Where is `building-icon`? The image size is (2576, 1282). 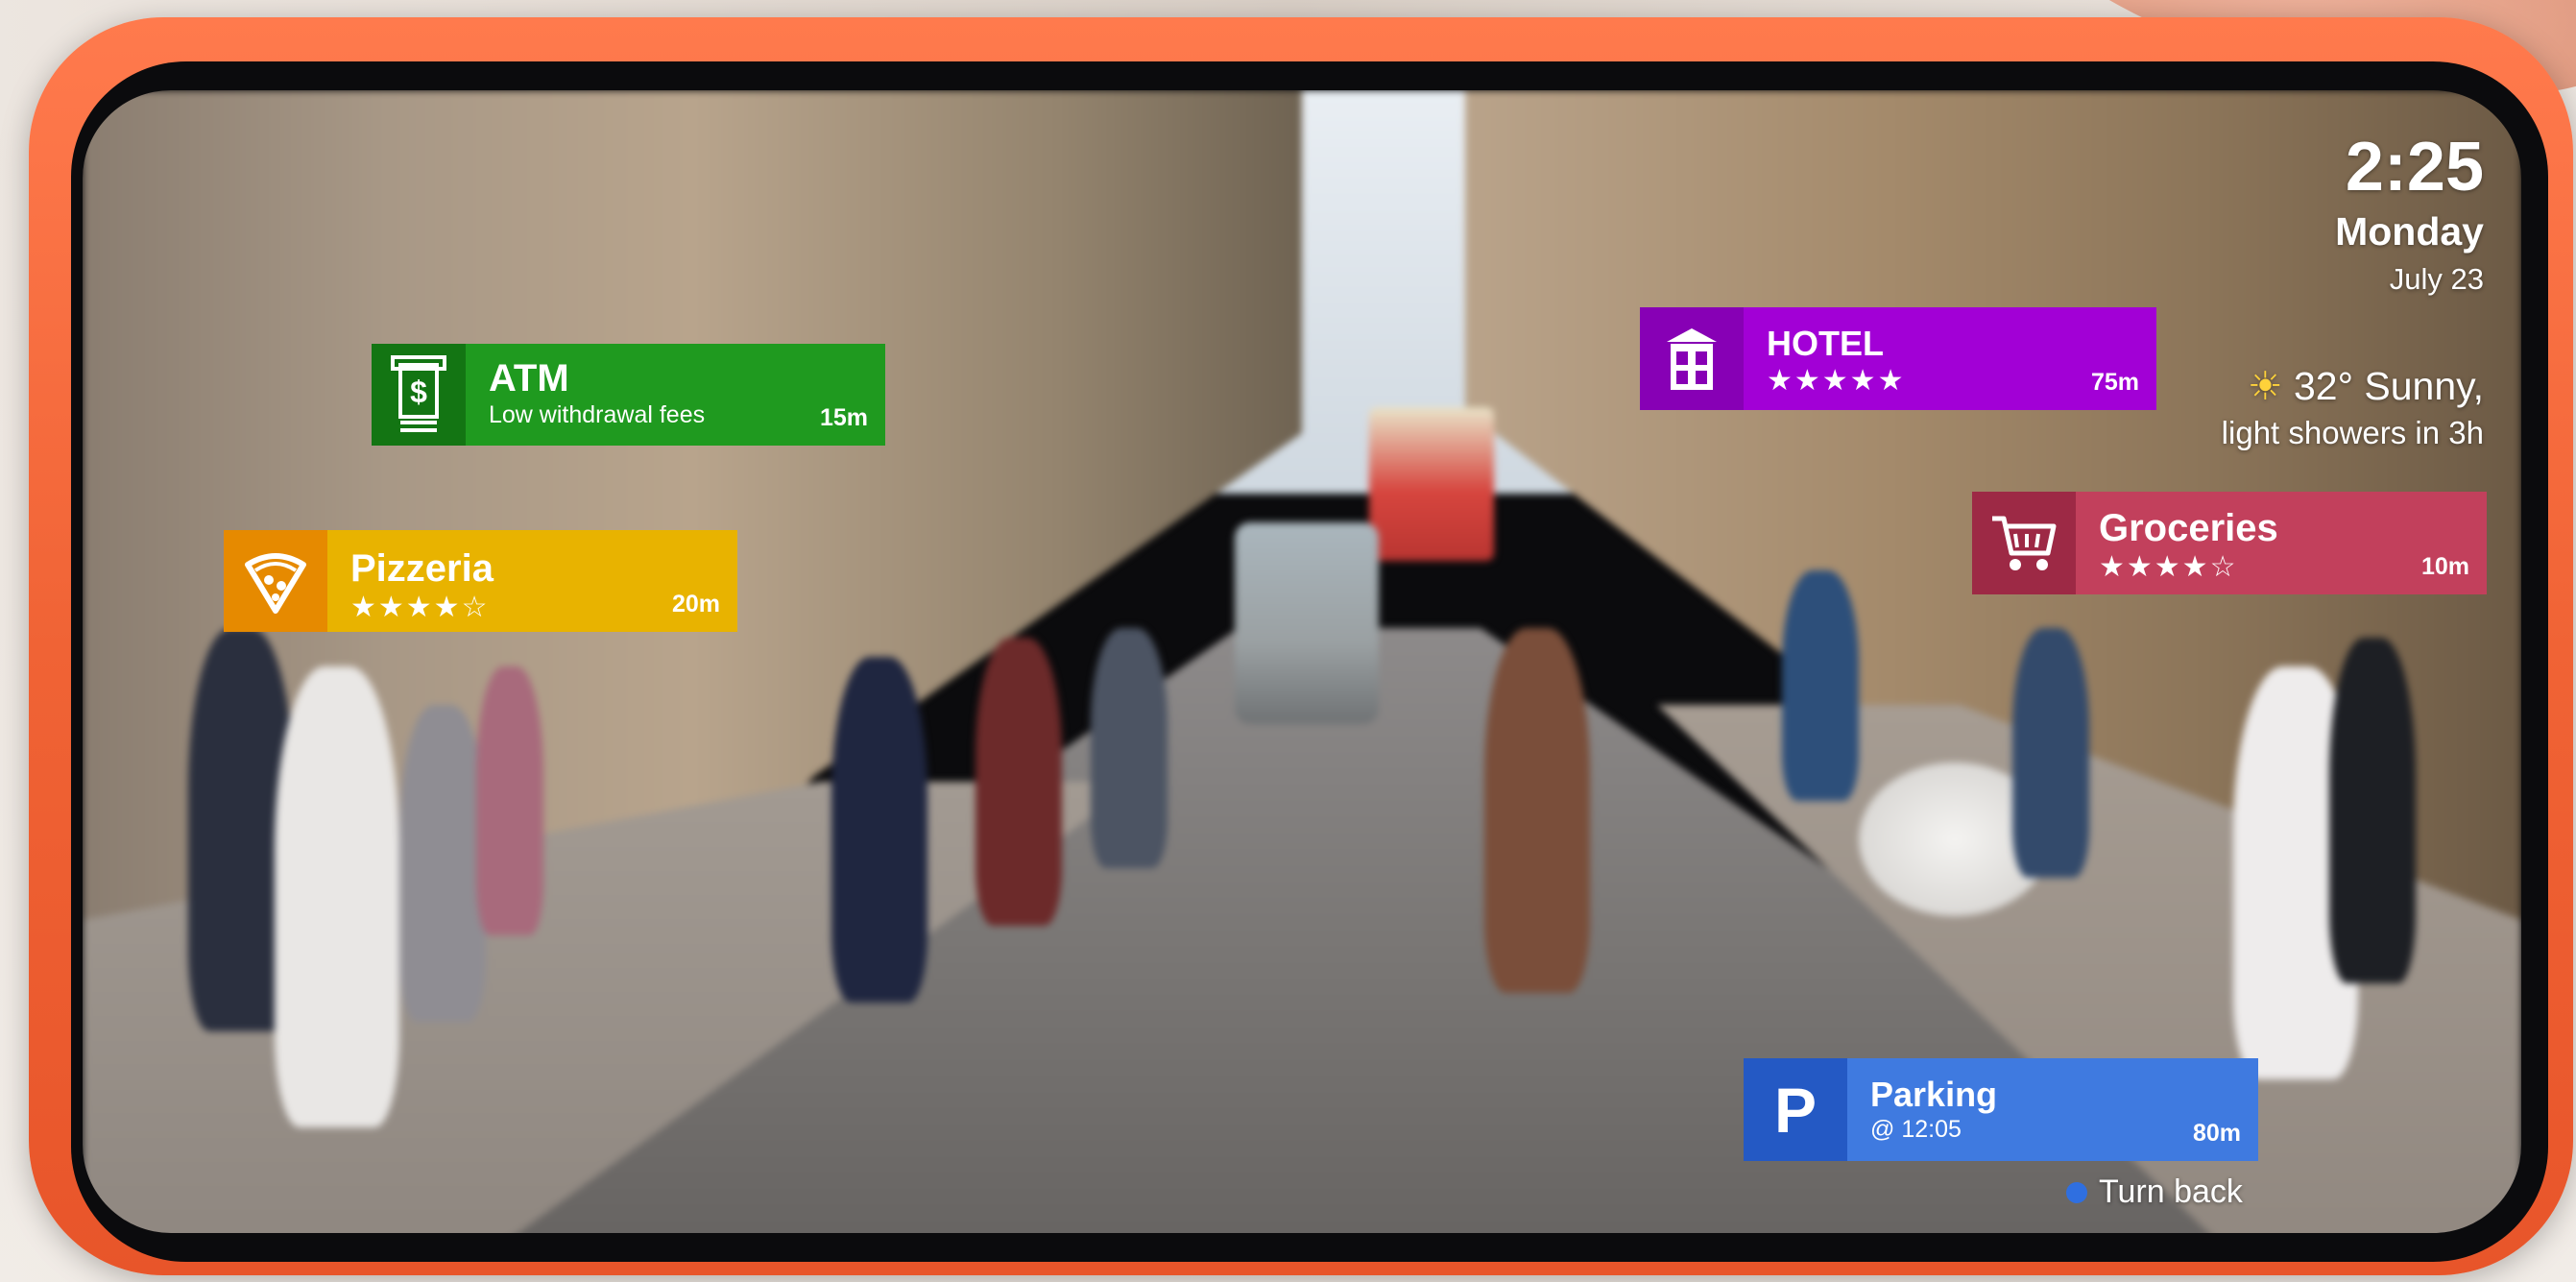 building-icon is located at coordinates (1692, 358).